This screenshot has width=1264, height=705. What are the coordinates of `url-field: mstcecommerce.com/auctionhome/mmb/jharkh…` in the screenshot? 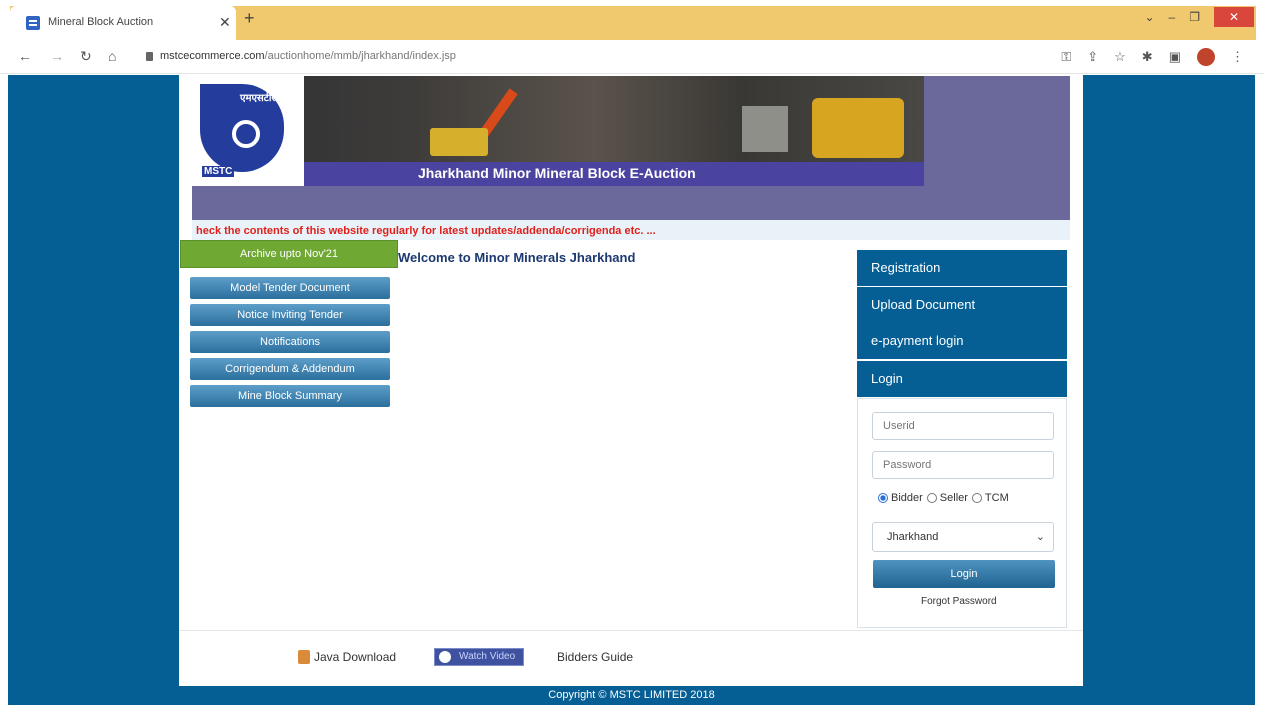 It's located at (308, 56).